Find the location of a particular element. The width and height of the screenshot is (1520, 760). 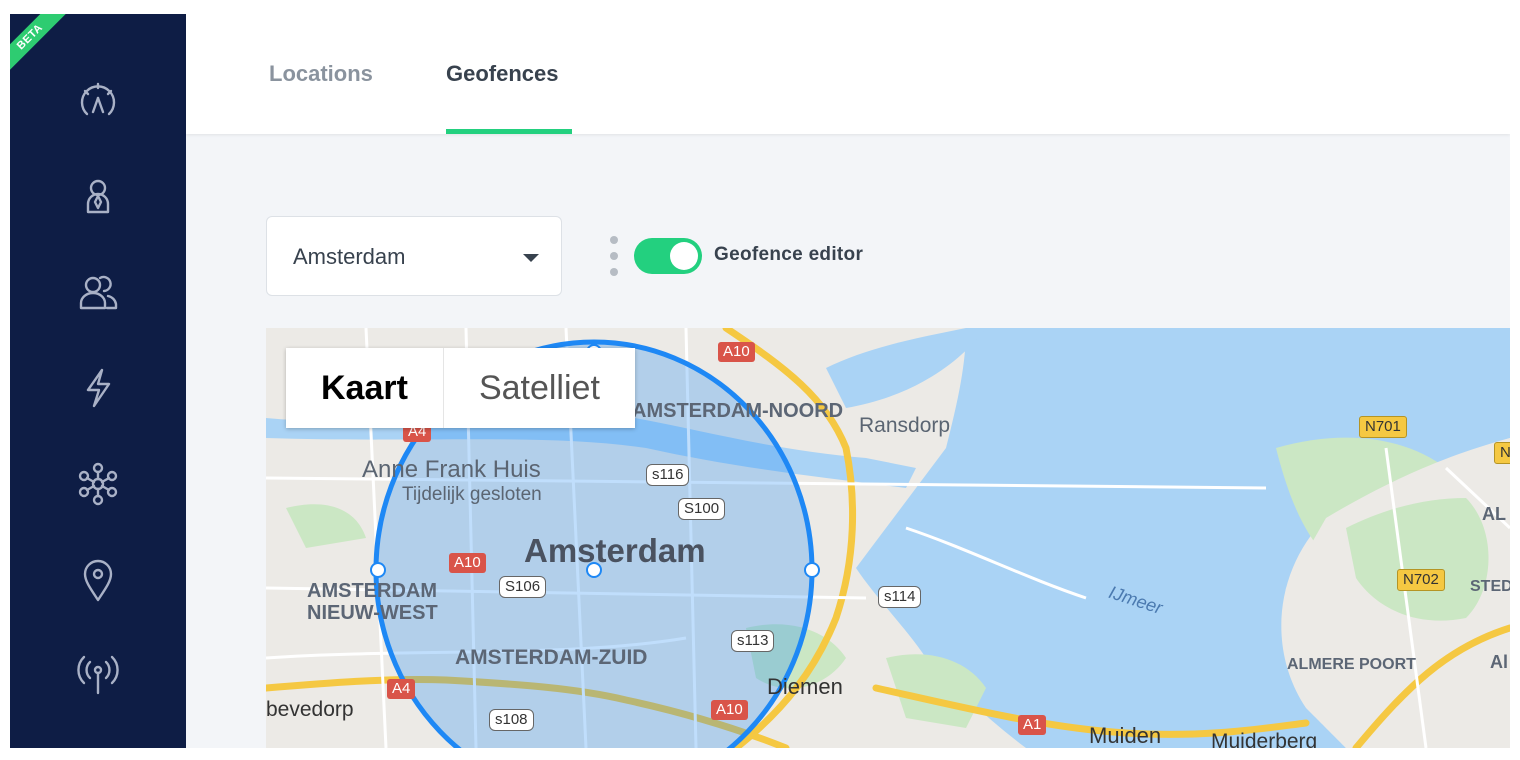

network-icon is located at coordinates (98, 484).